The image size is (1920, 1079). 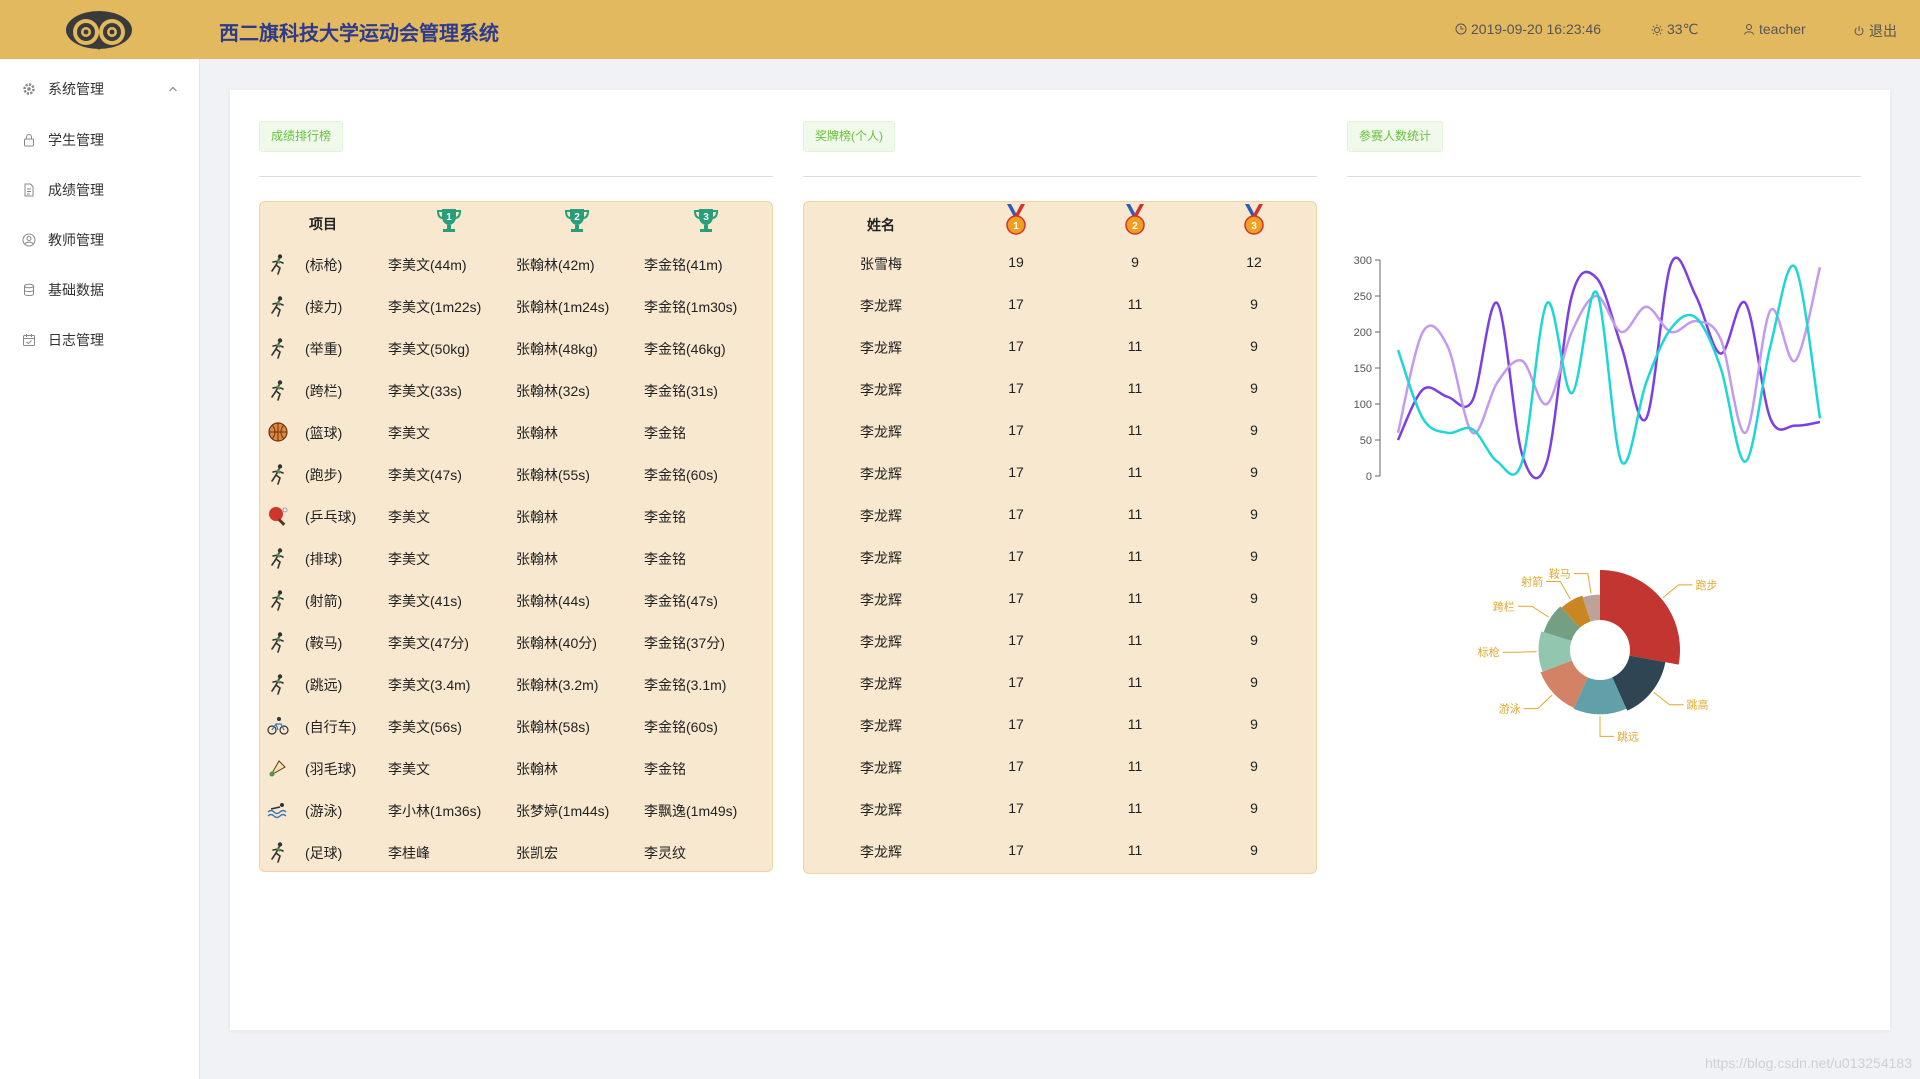 I want to click on logout-label: 退出, so click(x=1883, y=31).